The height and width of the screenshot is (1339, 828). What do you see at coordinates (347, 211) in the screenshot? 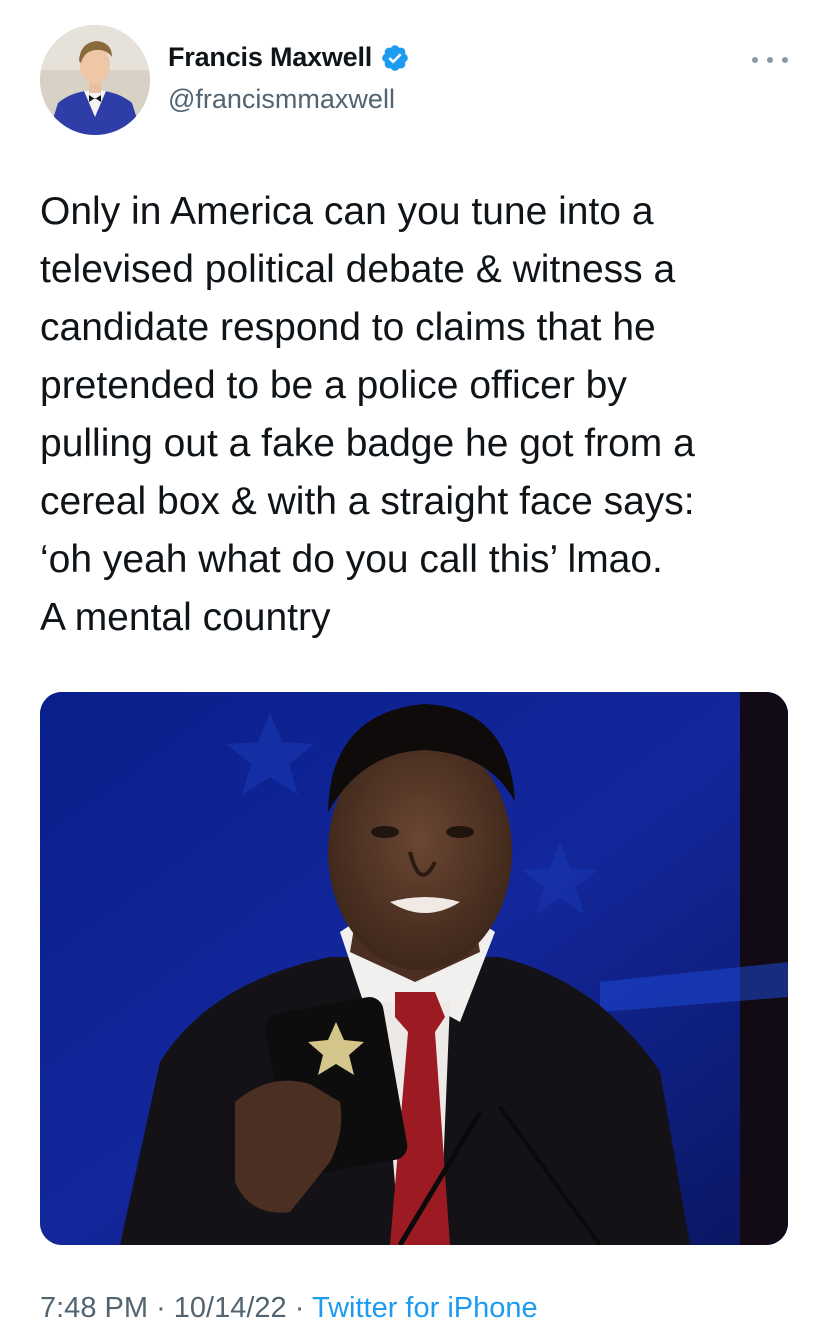
I see `tweet-text-line: Only in America can you tune into a` at bounding box center [347, 211].